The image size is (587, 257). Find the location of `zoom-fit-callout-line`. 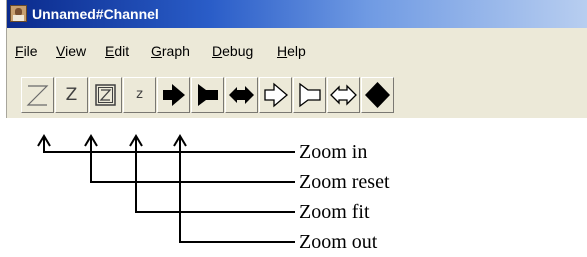

zoom-fit-callout-line is located at coordinates (215, 174).